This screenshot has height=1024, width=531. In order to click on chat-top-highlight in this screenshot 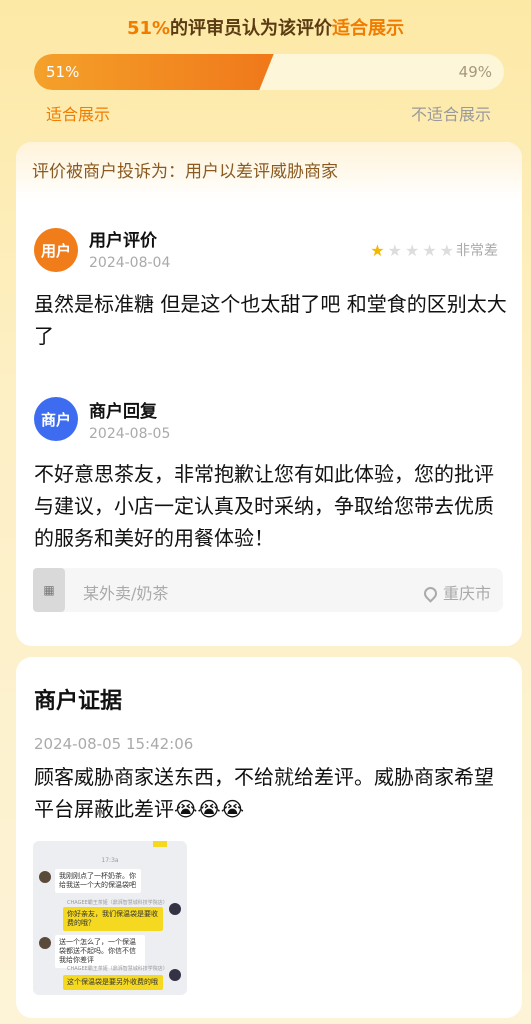, I will do `click(160, 844)`.